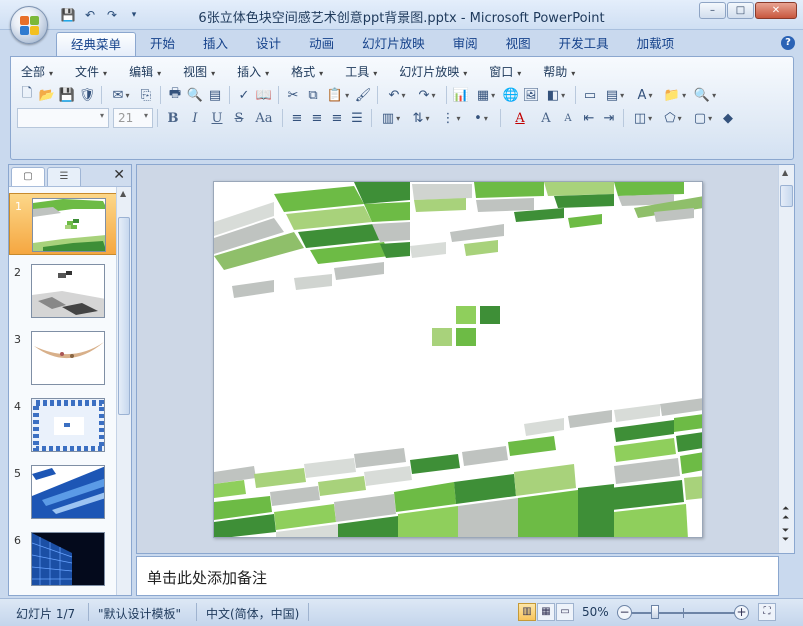 The image size is (803, 626). Describe the element at coordinates (643, 118) in the screenshot. I see `arrange-icon: ◫` at that location.